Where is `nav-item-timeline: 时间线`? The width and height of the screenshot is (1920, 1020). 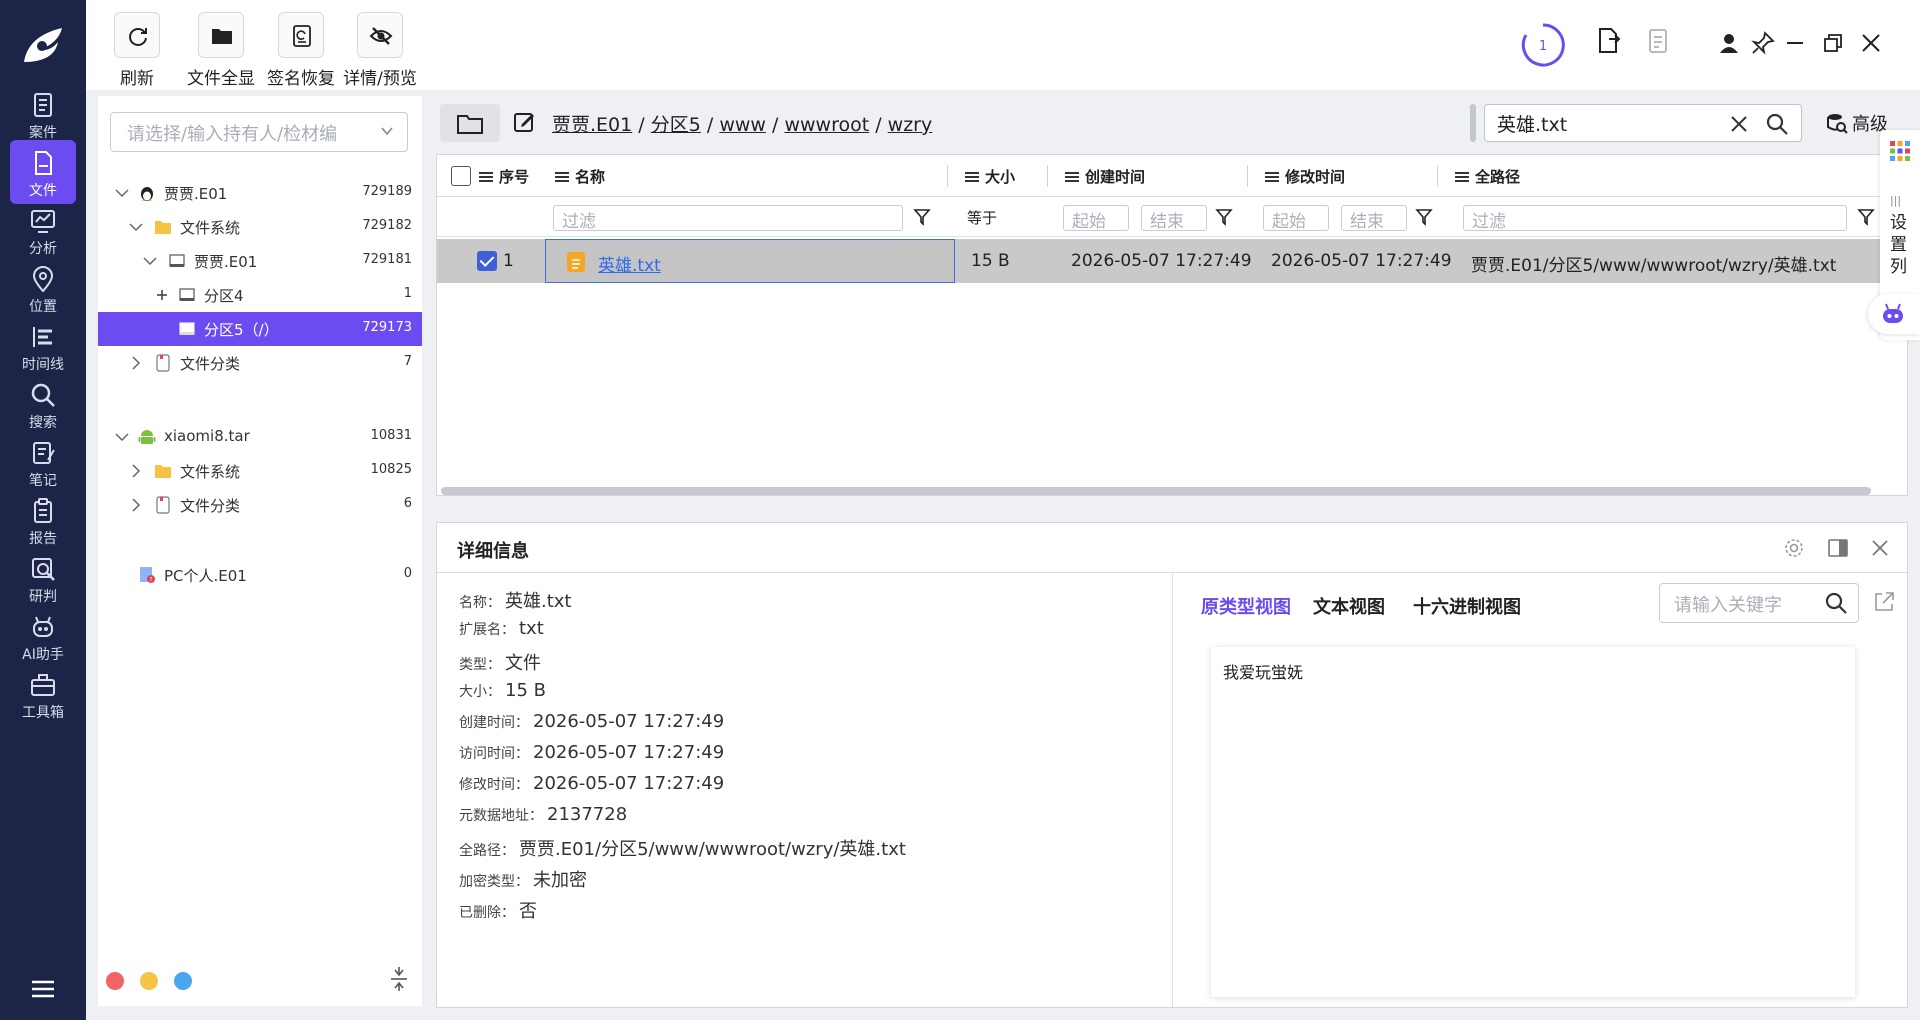 nav-item-timeline: 时间线 is located at coordinates (43, 346).